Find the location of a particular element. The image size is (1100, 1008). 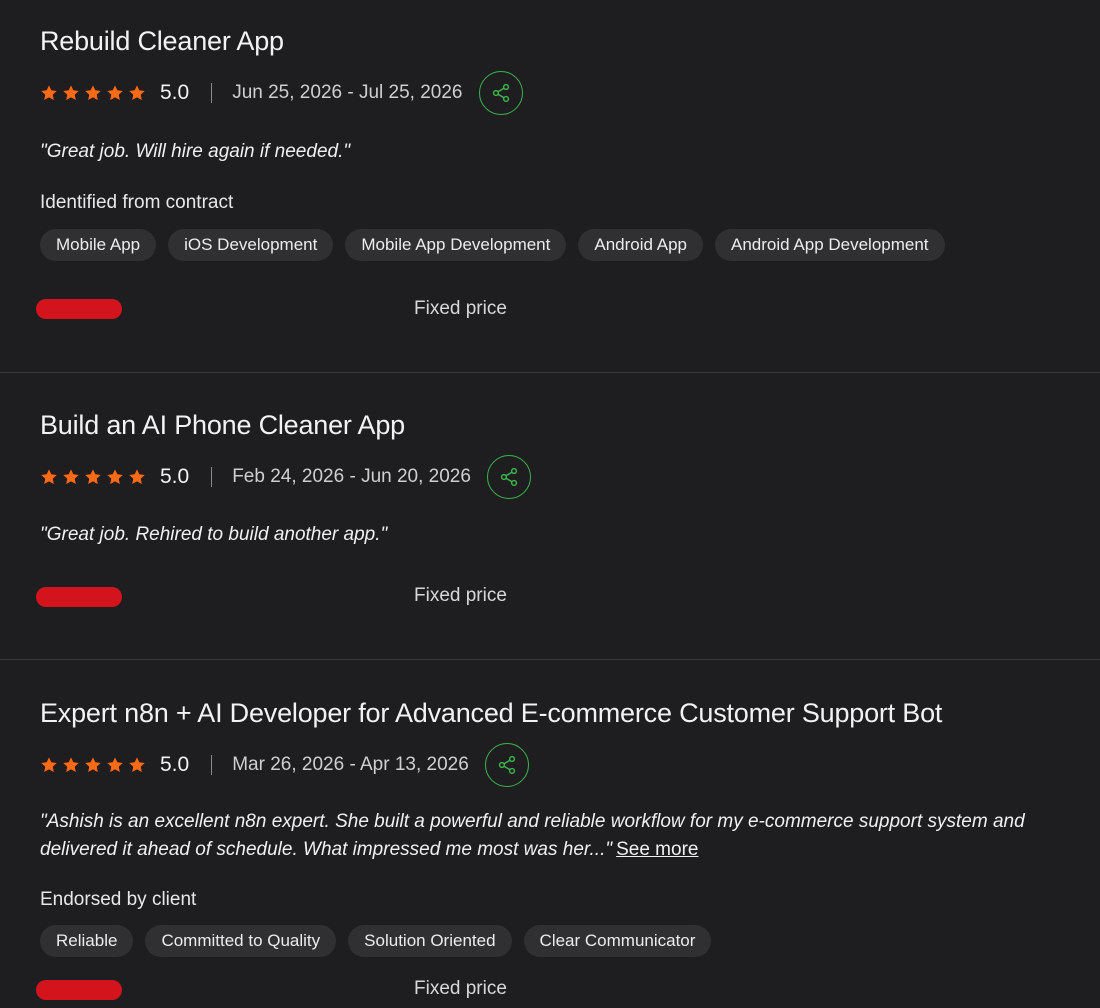

job-title: Build an AI Phone Cleaner App is located at coordinates (222, 425).